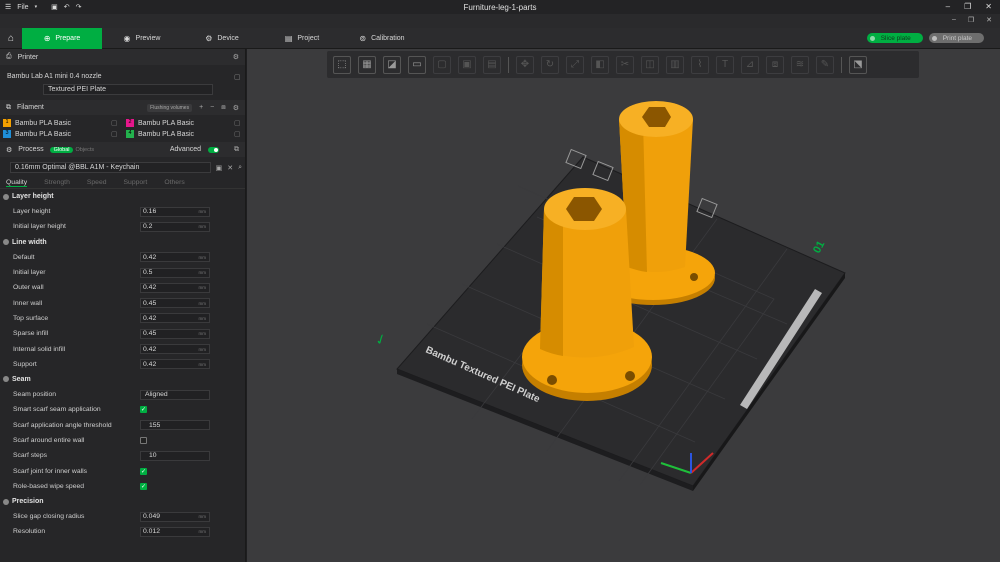 The width and height of the screenshot is (1000, 562). Describe the element at coordinates (175, 318) in the screenshot. I see `line-top-surface-input: 0.42 mm` at that location.